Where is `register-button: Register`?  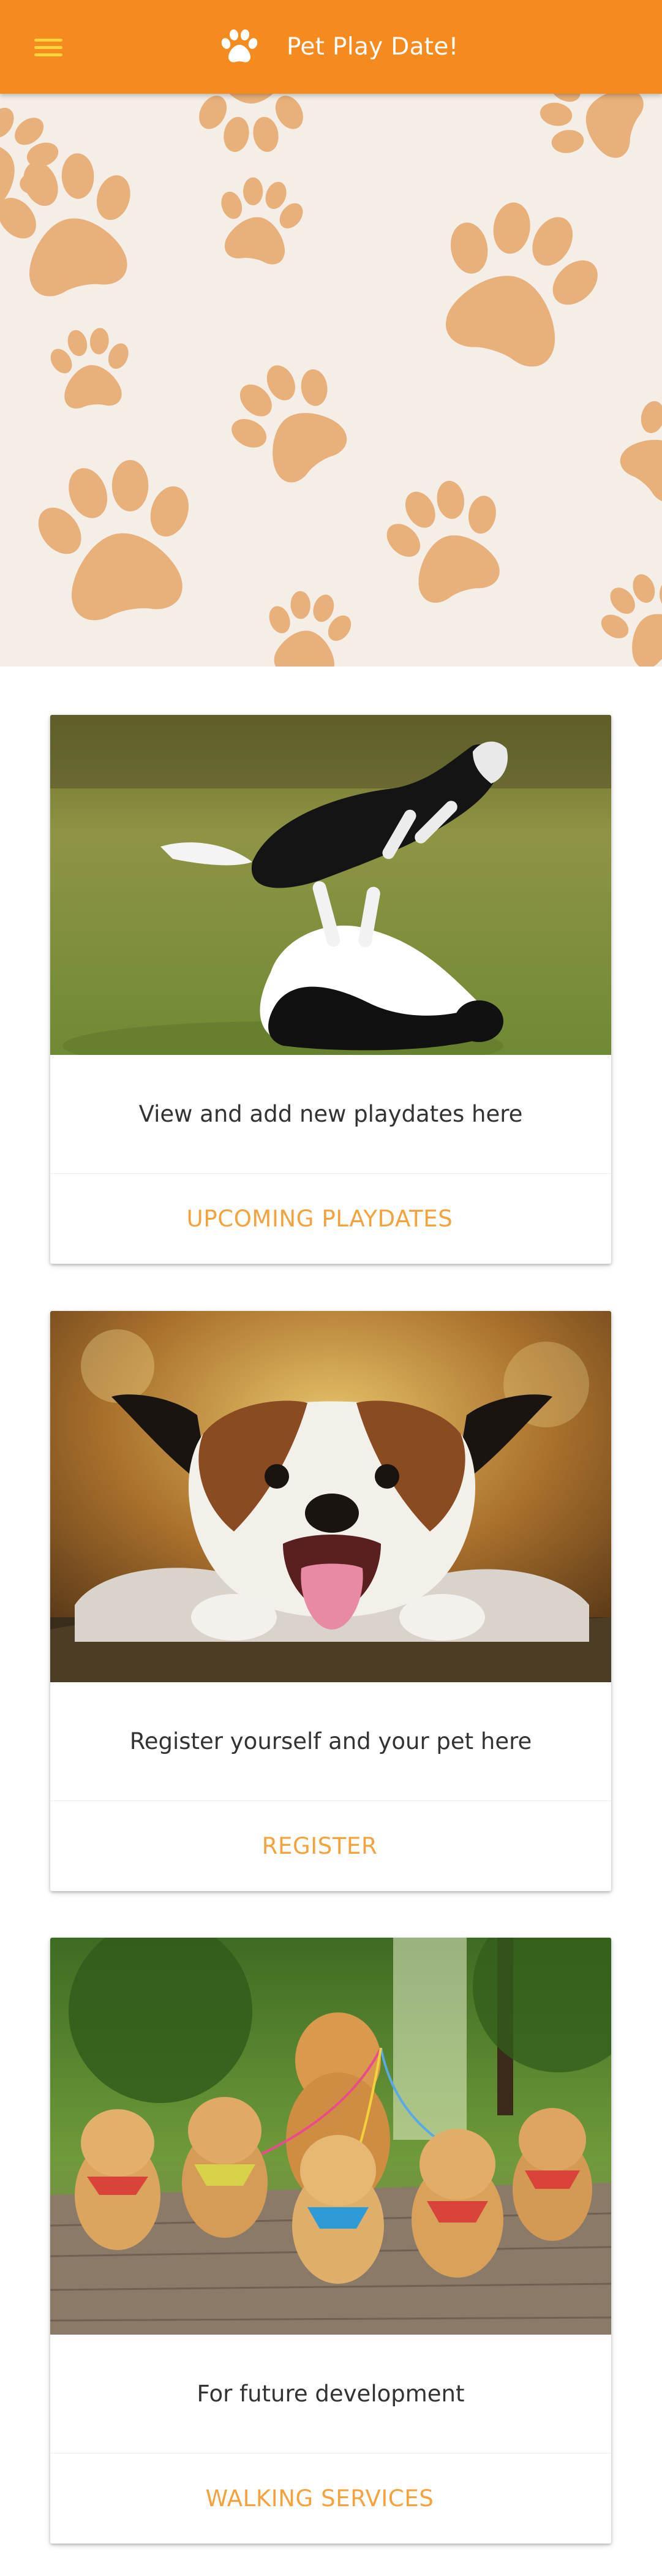
register-button: Register is located at coordinates (331, 1846).